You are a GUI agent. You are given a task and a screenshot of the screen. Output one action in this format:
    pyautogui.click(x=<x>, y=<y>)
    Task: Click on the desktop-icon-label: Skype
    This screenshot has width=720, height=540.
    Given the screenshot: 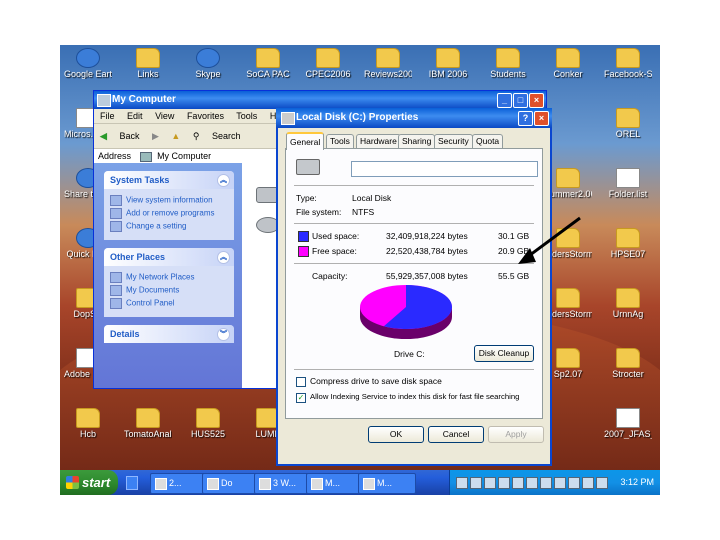 What is the action you would take?
    pyautogui.click(x=208, y=74)
    